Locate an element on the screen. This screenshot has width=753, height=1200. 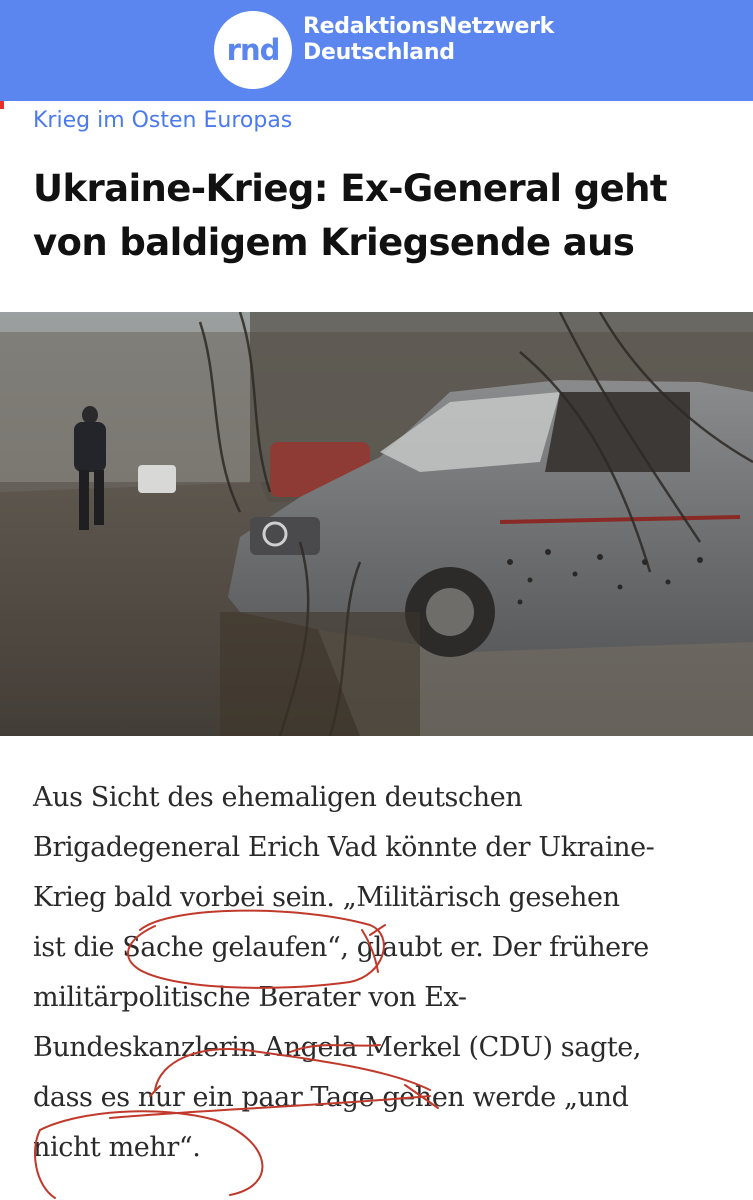
body-line: Aus Sicht des ehemaligen deutschen is located at coordinates (278, 797).